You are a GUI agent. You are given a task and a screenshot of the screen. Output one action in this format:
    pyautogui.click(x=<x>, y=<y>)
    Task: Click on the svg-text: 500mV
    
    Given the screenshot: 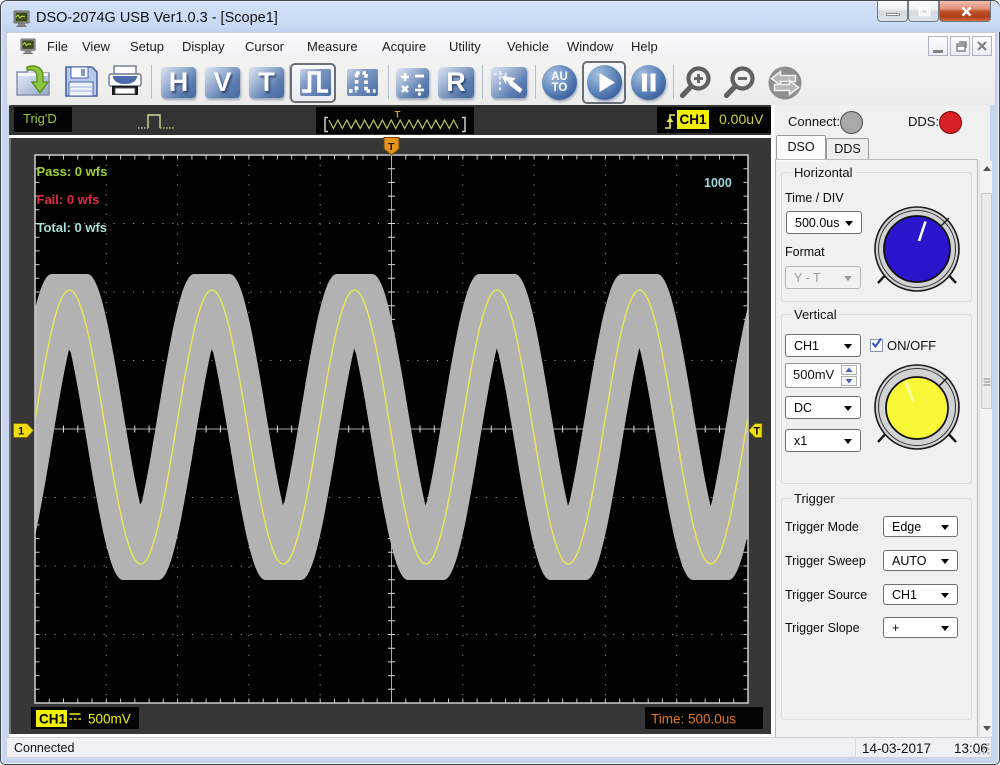 What is the action you would take?
    pyautogui.click(x=109, y=719)
    